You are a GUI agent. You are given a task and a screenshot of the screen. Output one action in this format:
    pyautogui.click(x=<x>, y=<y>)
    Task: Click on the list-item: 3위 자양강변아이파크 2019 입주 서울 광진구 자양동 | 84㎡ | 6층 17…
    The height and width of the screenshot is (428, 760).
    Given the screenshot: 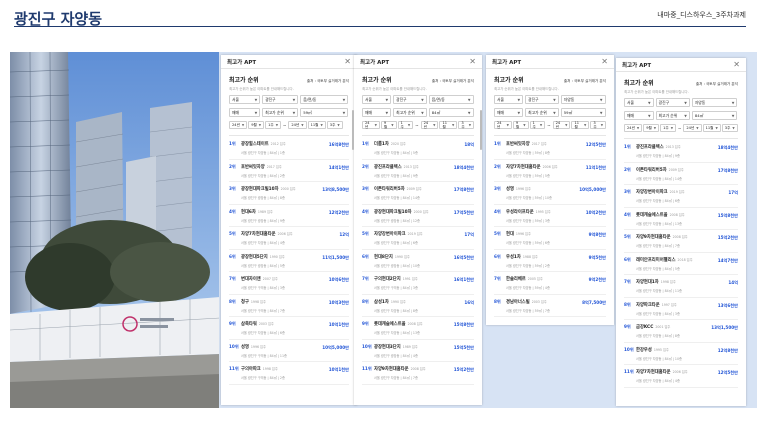 What is the action you would take?
    pyautogui.click(x=681, y=196)
    